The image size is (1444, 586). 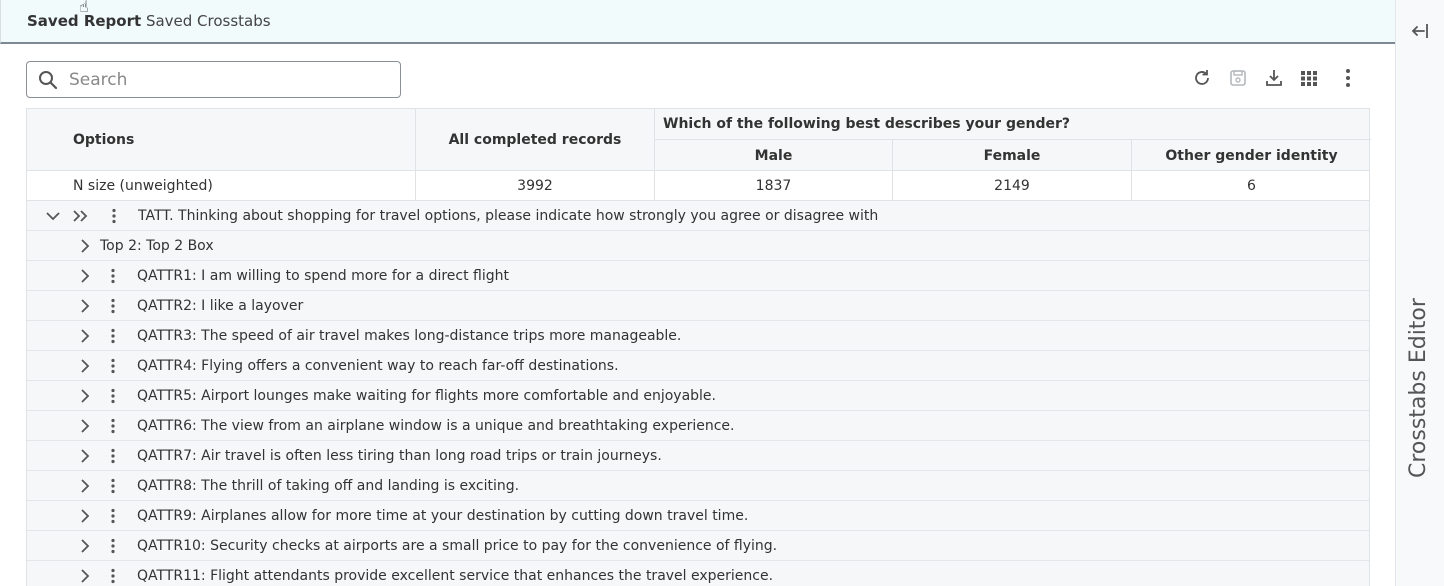 What do you see at coordinates (229, 79) in the screenshot?
I see `search-input` at bounding box center [229, 79].